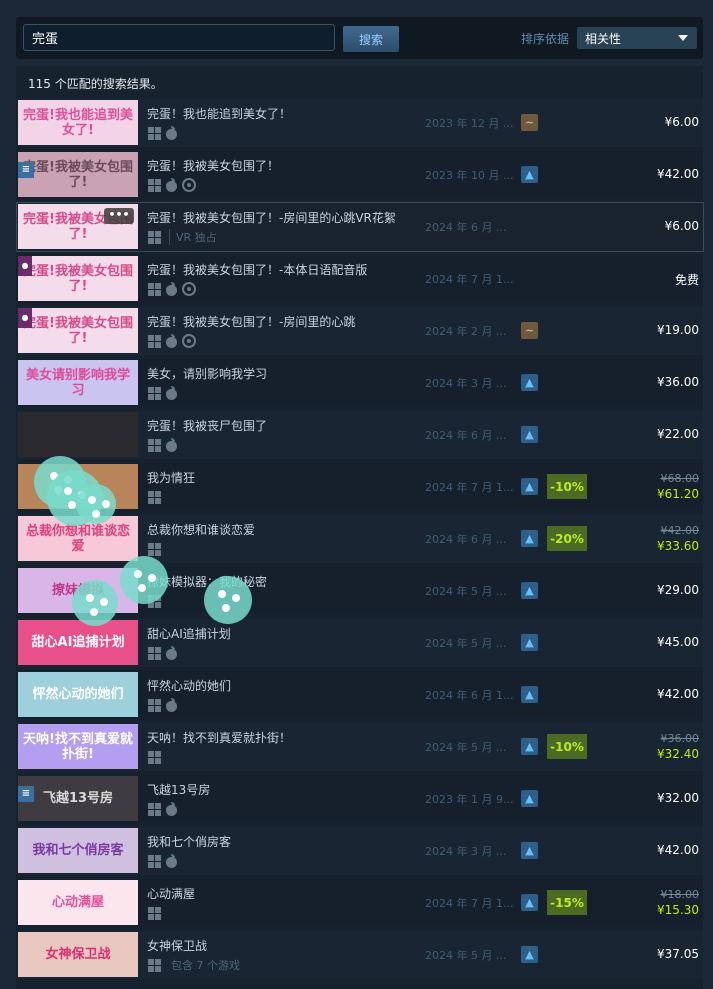  What do you see at coordinates (637, 38) in the screenshot?
I see `sort-dropdown: 相关性` at bounding box center [637, 38].